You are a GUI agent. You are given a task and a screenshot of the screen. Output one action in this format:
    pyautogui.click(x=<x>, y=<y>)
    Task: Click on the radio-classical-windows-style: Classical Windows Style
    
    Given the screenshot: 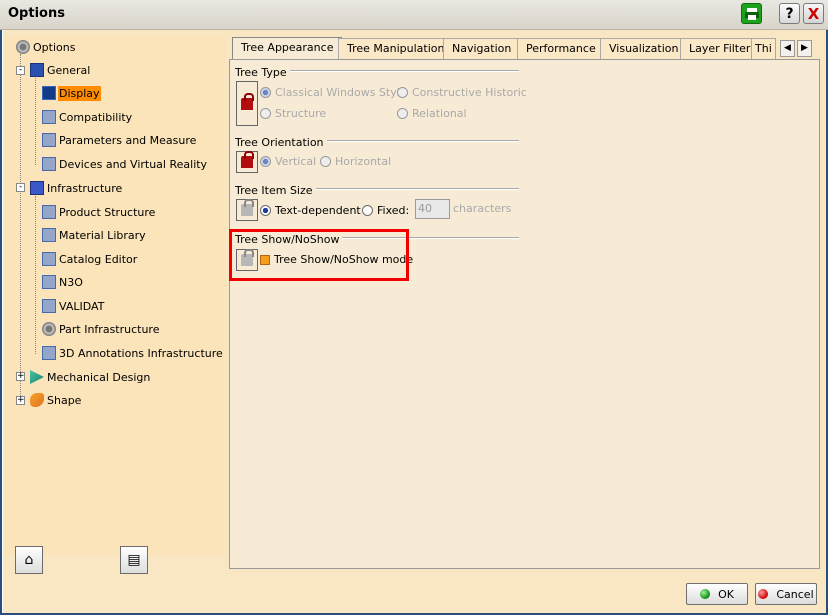 What is the action you would take?
    pyautogui.click(x=333, y=92)
    